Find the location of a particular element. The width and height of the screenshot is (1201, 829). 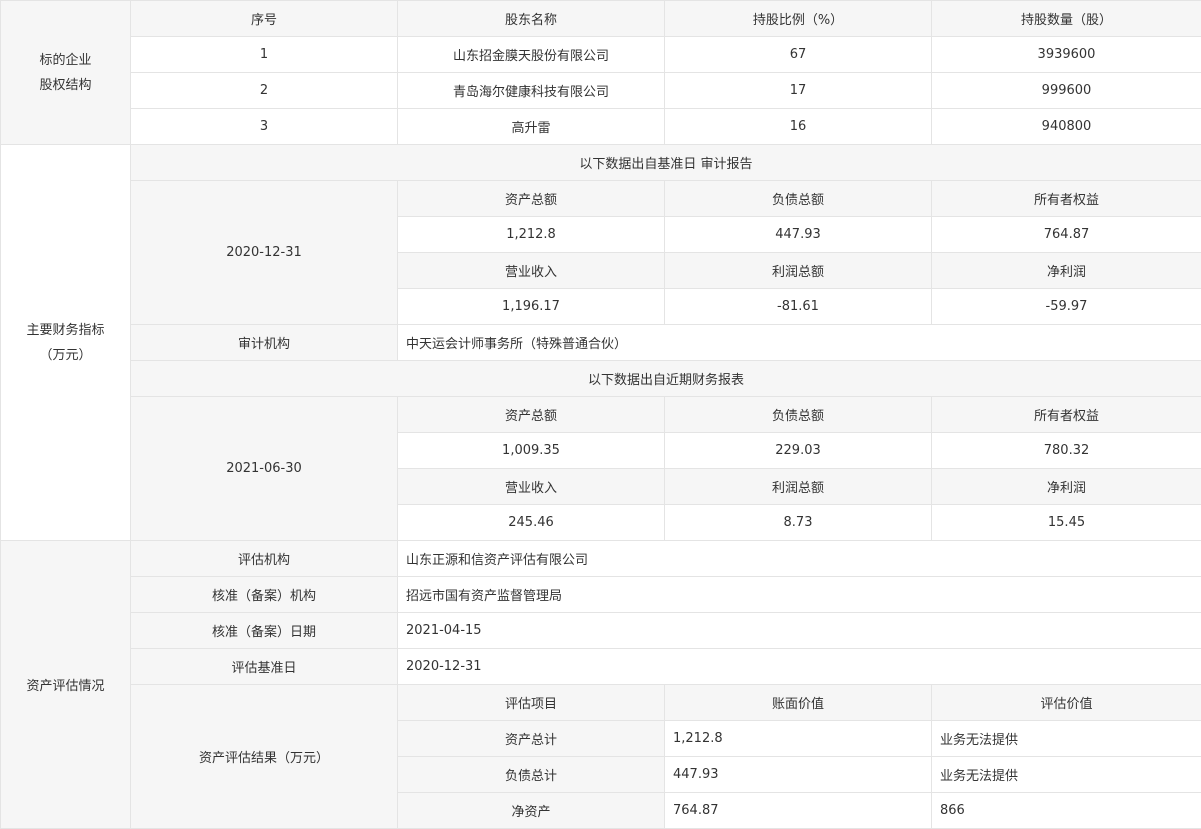

shareholder-shares: 999600 is located at coordinates (1066, 91).